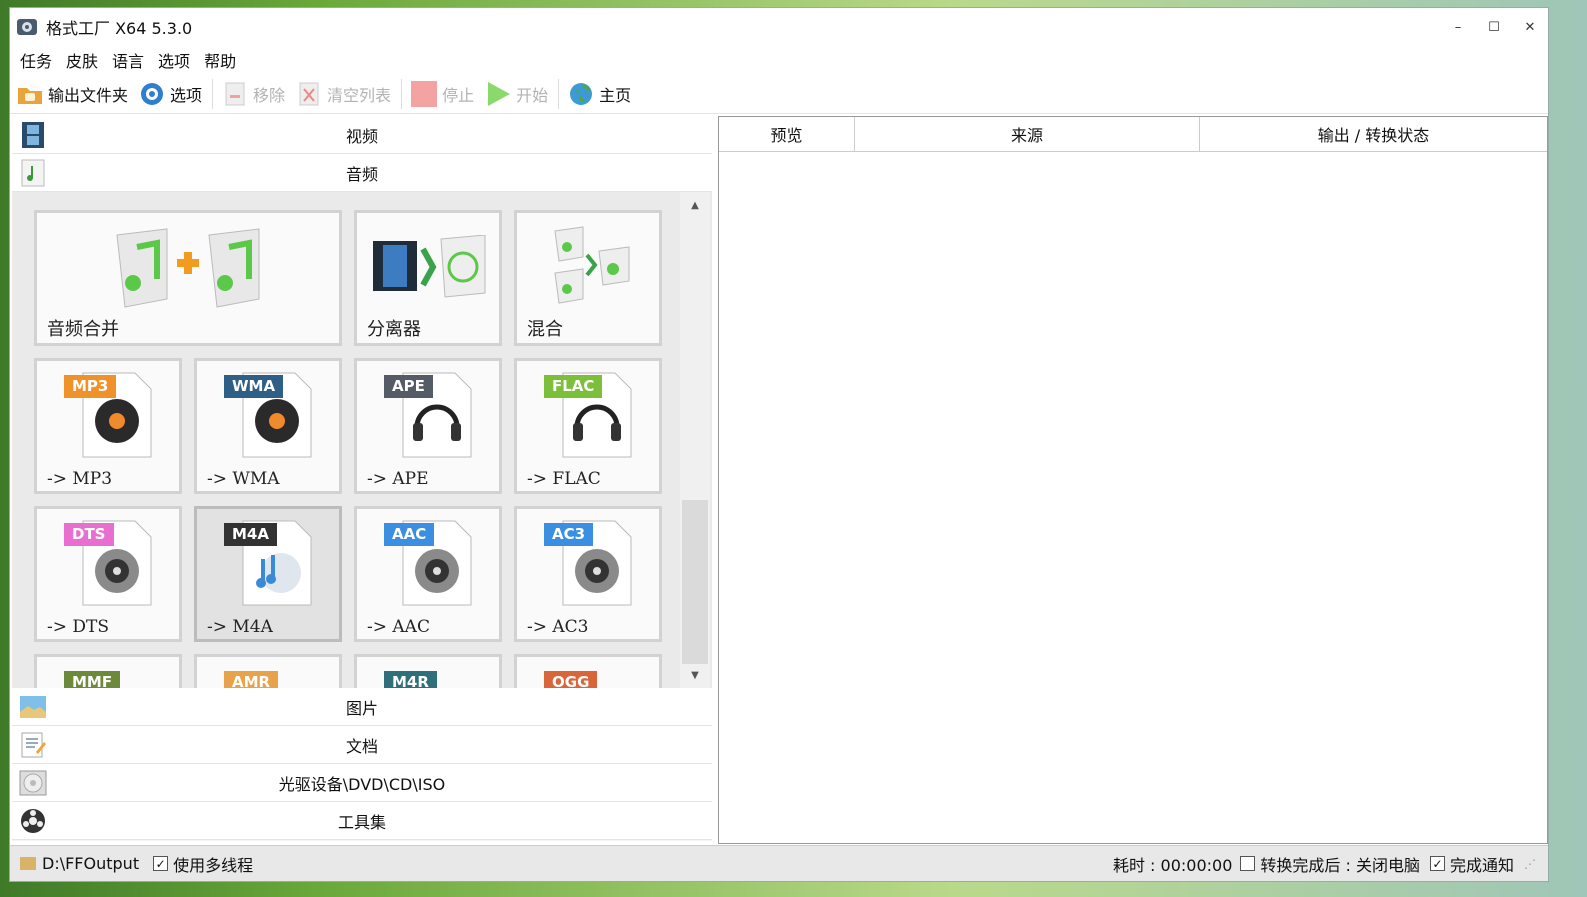  Describe the element at coordinates (1172, 865) in the screenshot. I see `elapsed-time: 耗时 : 00:00:00` at that location.